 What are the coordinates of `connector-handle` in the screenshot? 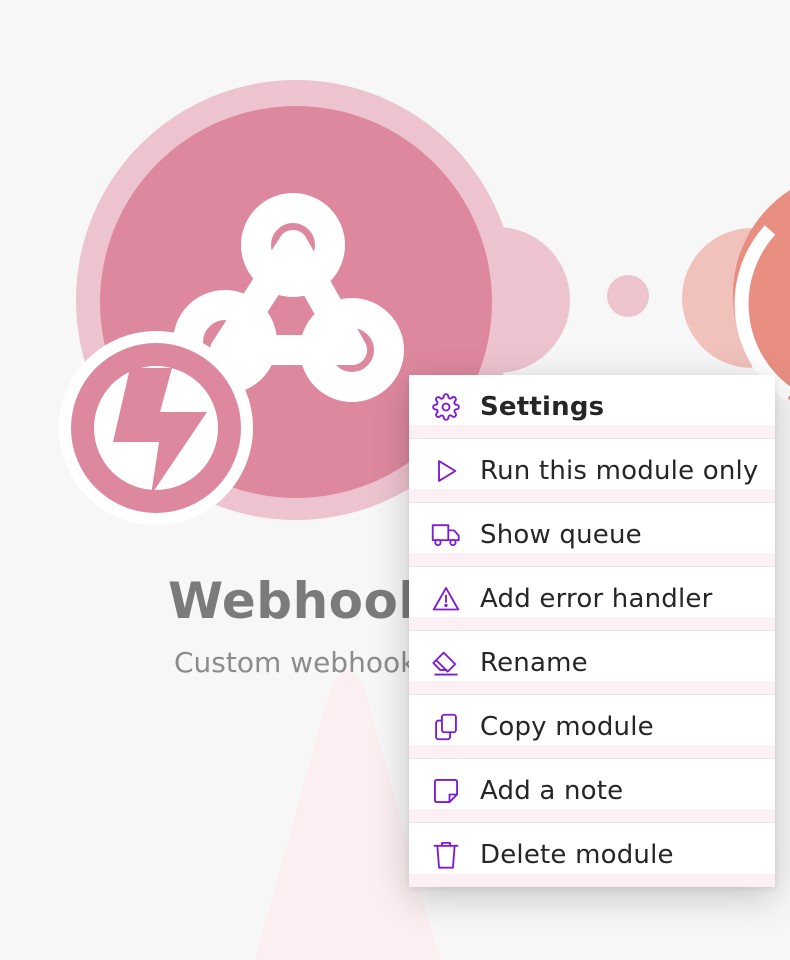 It's located at (497, 300).